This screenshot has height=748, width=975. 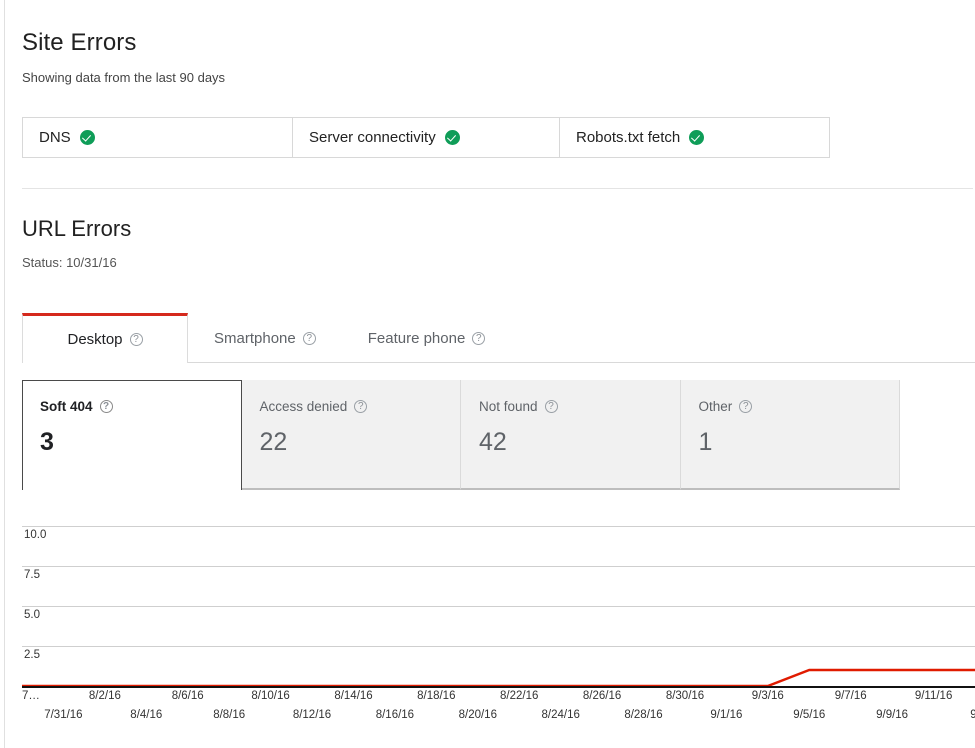 I want to click on card-access-denied-label: Access denied, so click(x=303, y=406).